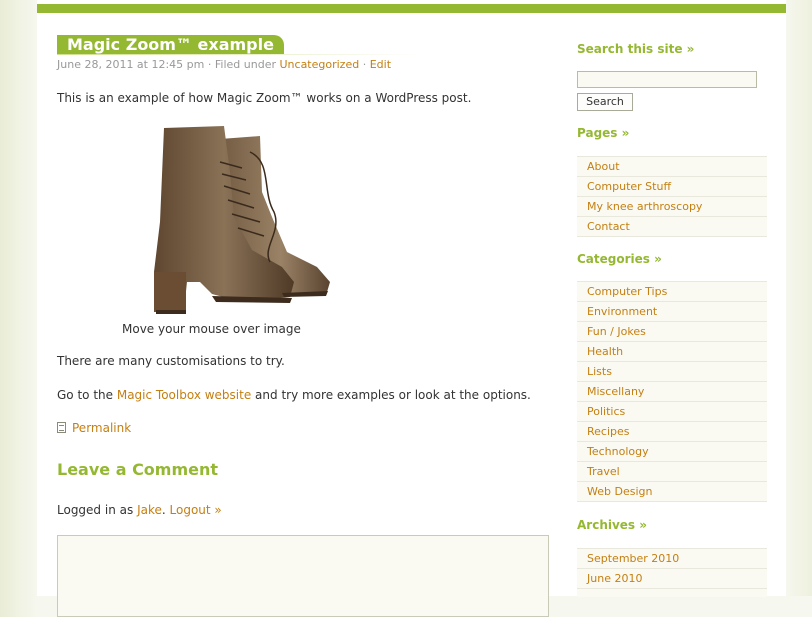  I want to click on archives-list: September 2010 June 2010, so click(672, 572).